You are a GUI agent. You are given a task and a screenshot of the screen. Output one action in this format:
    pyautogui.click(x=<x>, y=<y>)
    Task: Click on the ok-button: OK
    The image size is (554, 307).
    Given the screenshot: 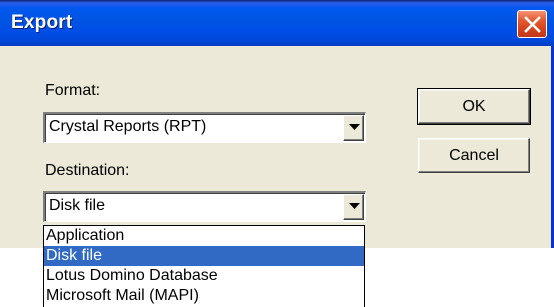 What is the action you would take?
    pyautogui.click(x=474, y=106)
    